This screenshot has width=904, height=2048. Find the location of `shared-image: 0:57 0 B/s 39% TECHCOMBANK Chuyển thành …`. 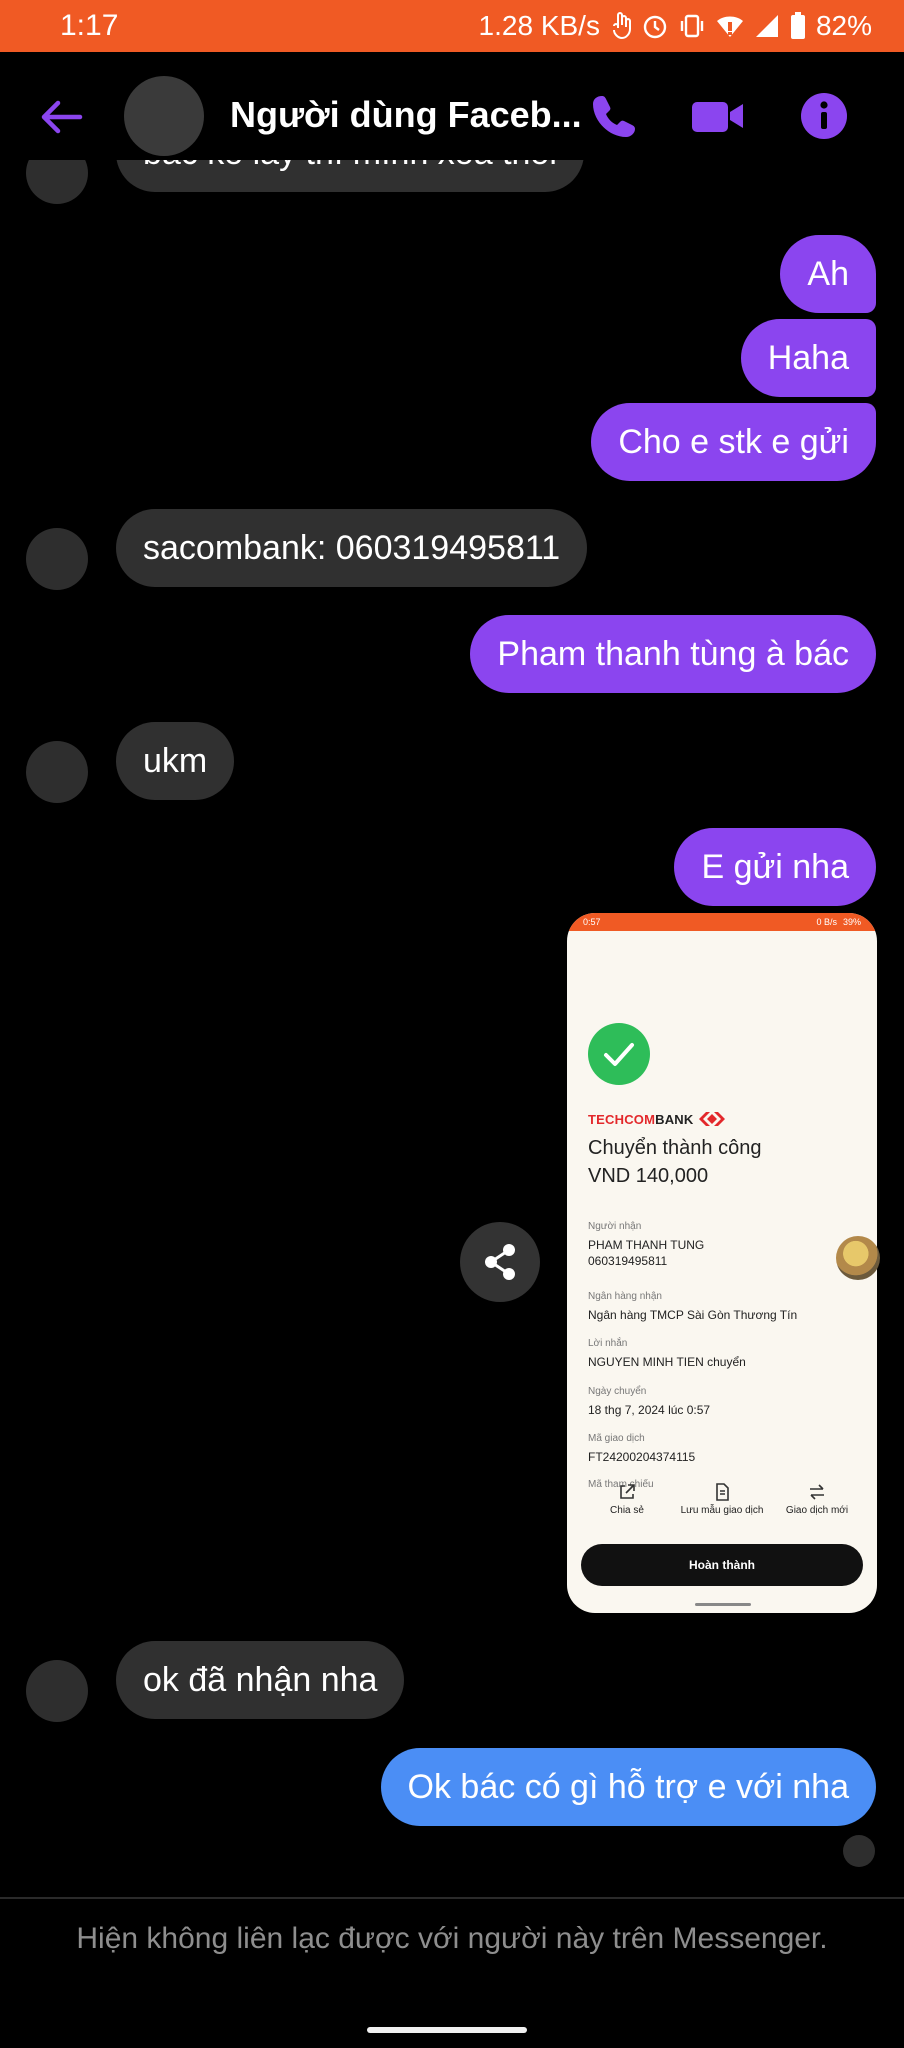

shared-image: 0:57 0 B/s 39% TECHCOMBANK Chuyển thành … is located at coordinates (722, 1263).